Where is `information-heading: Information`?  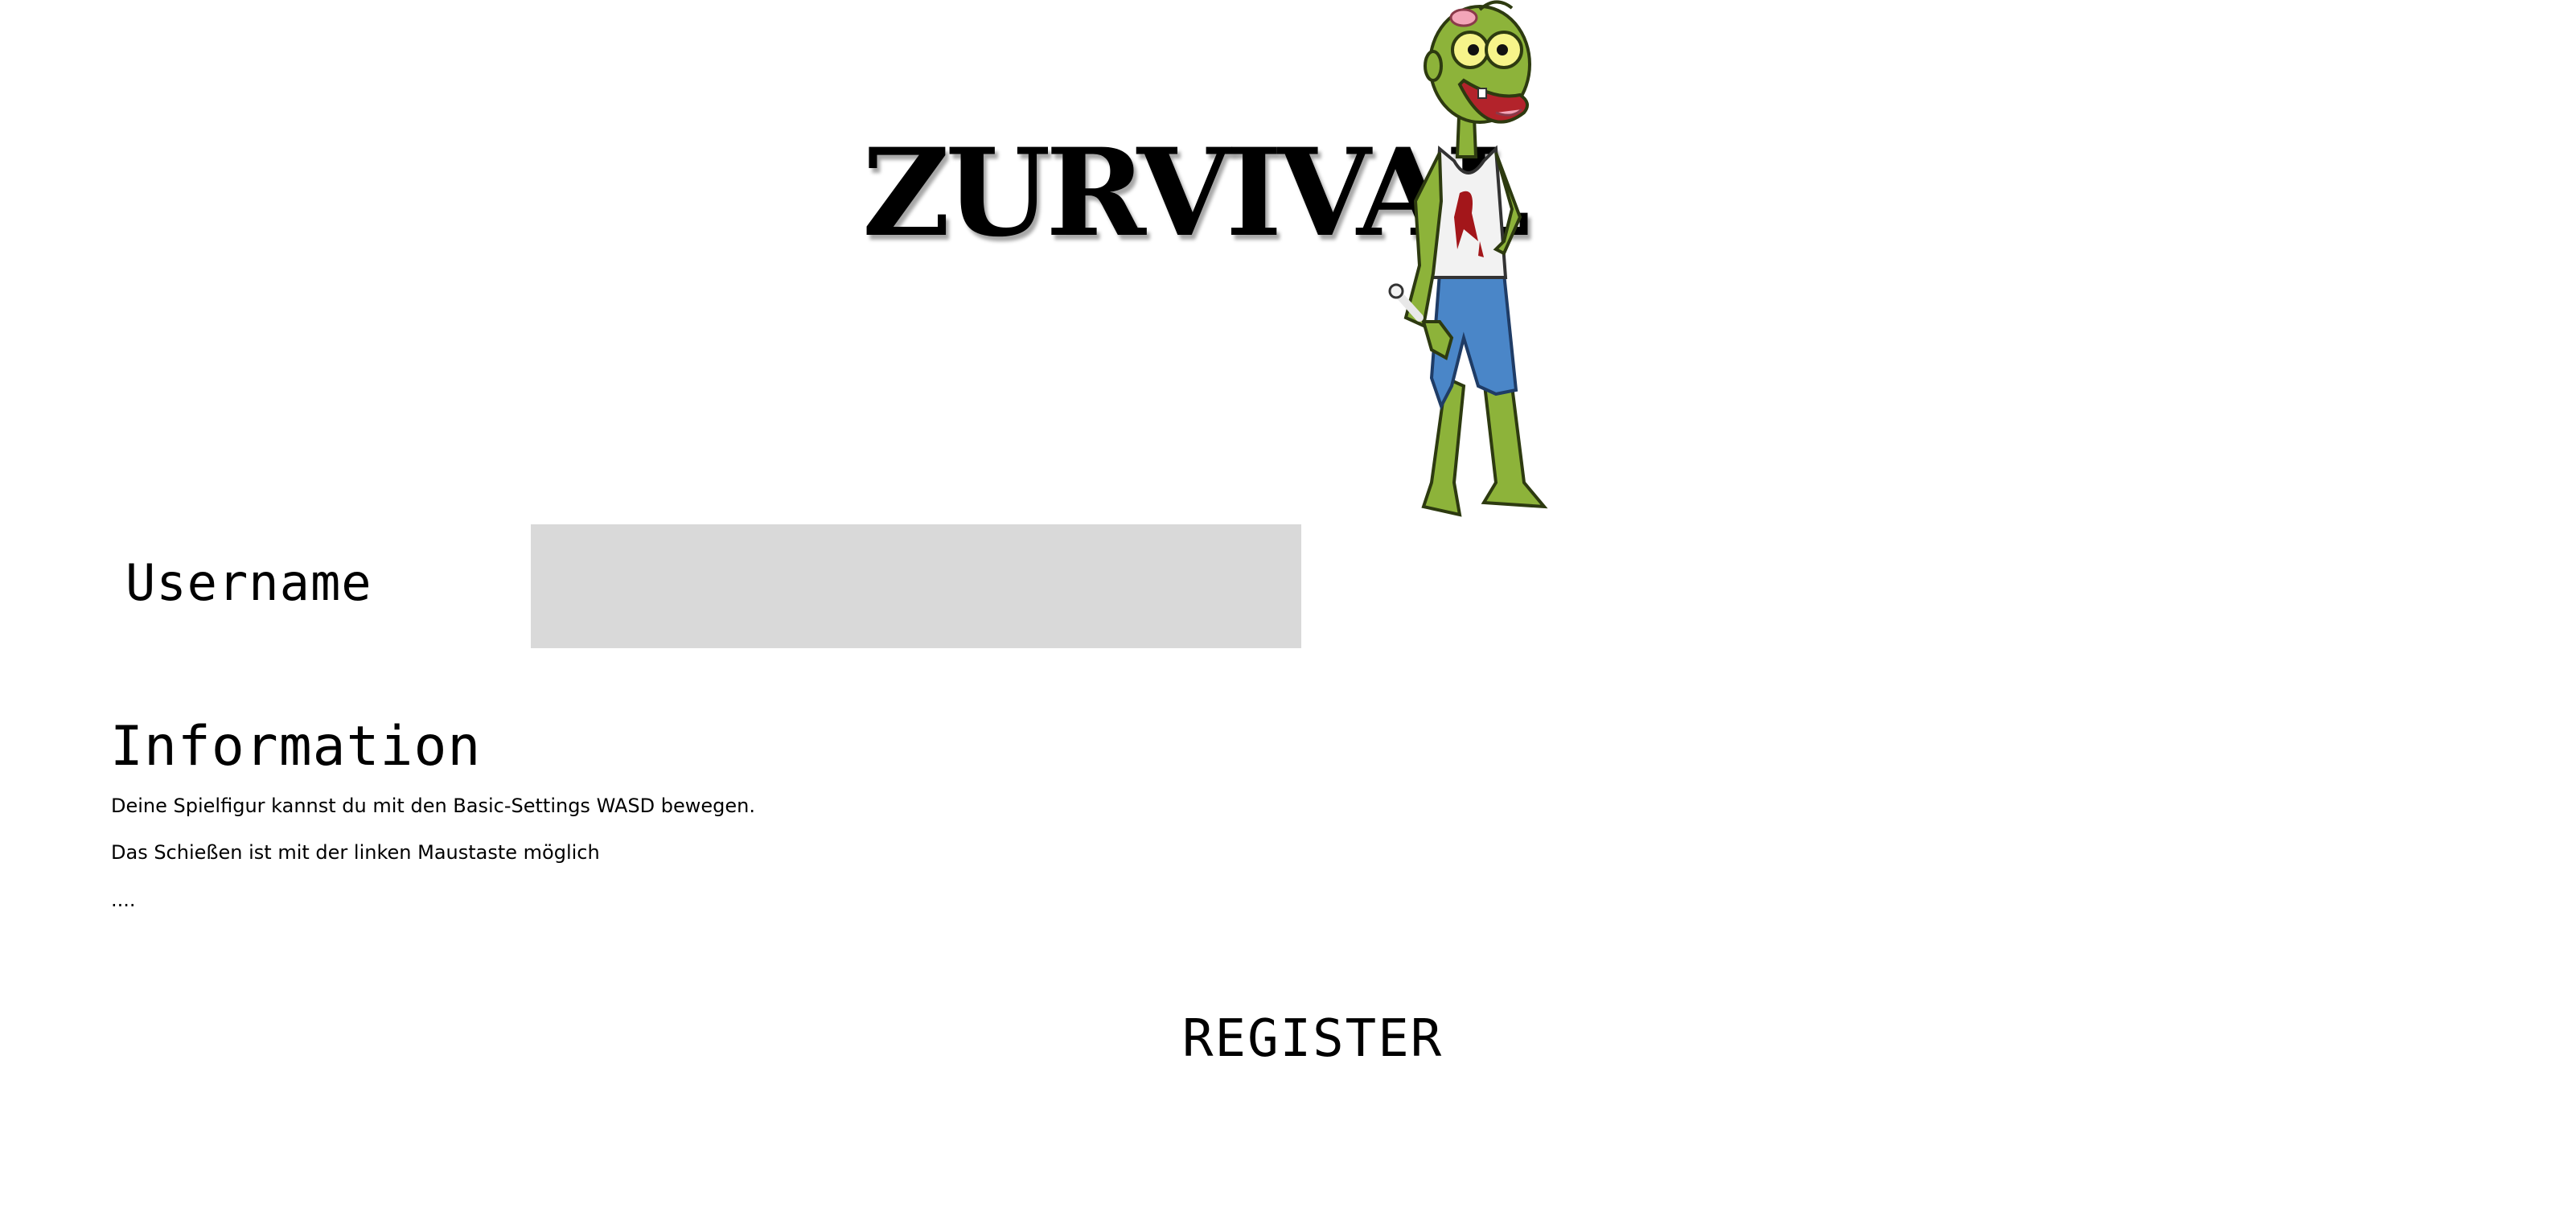
information-heading: Information is located at coordinates (296, 746).